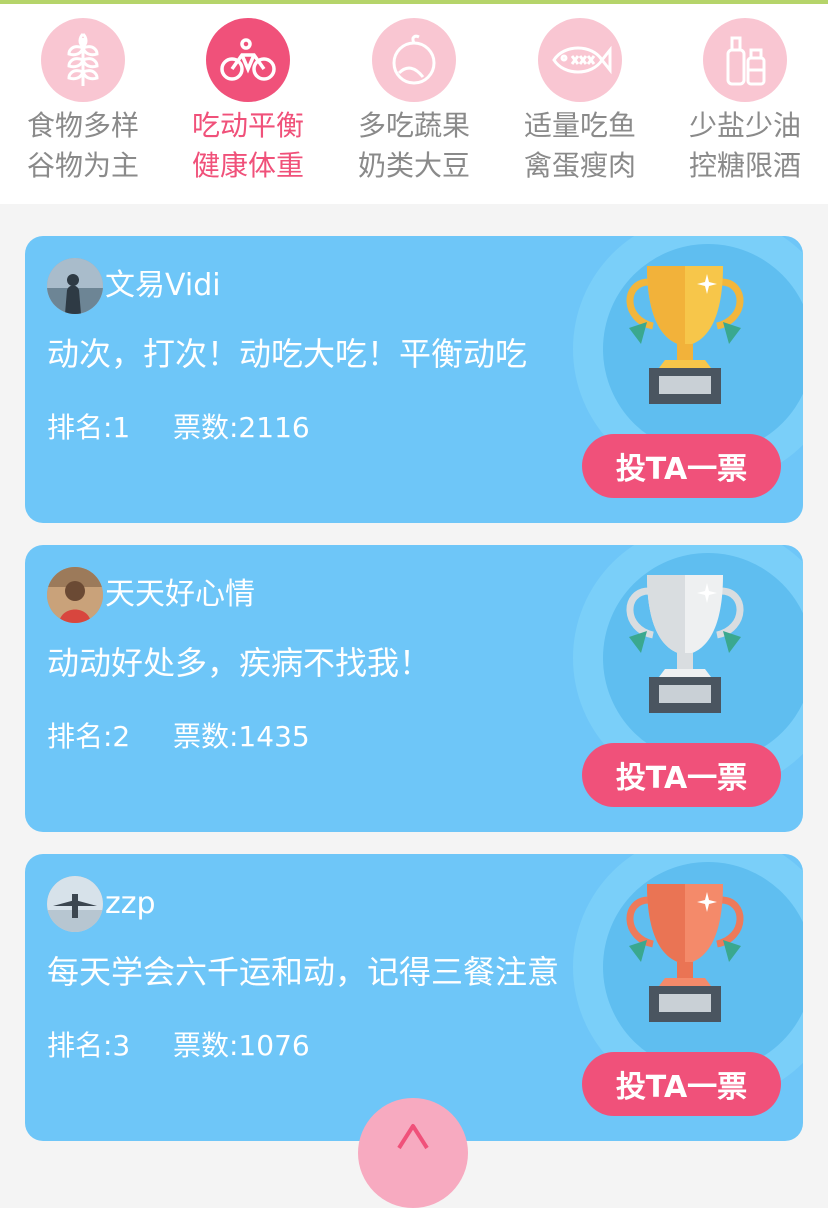 The image size is (828, 1208). I want to click on rank-label: 排名:3, so click(89, 1045).